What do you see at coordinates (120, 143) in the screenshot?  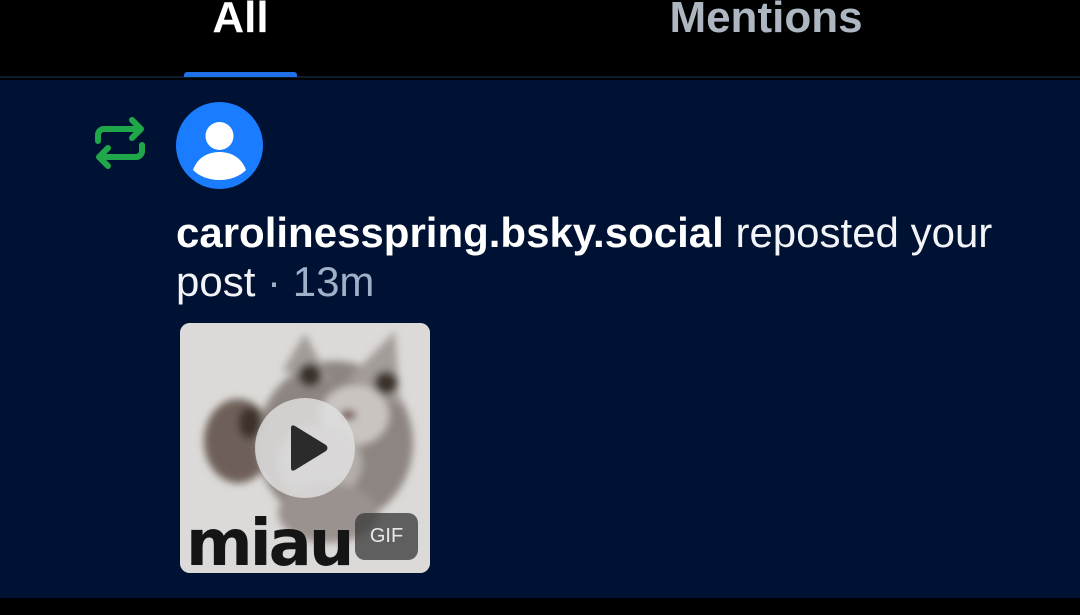 I see `repost-icon` at bounding box center [120, 143].